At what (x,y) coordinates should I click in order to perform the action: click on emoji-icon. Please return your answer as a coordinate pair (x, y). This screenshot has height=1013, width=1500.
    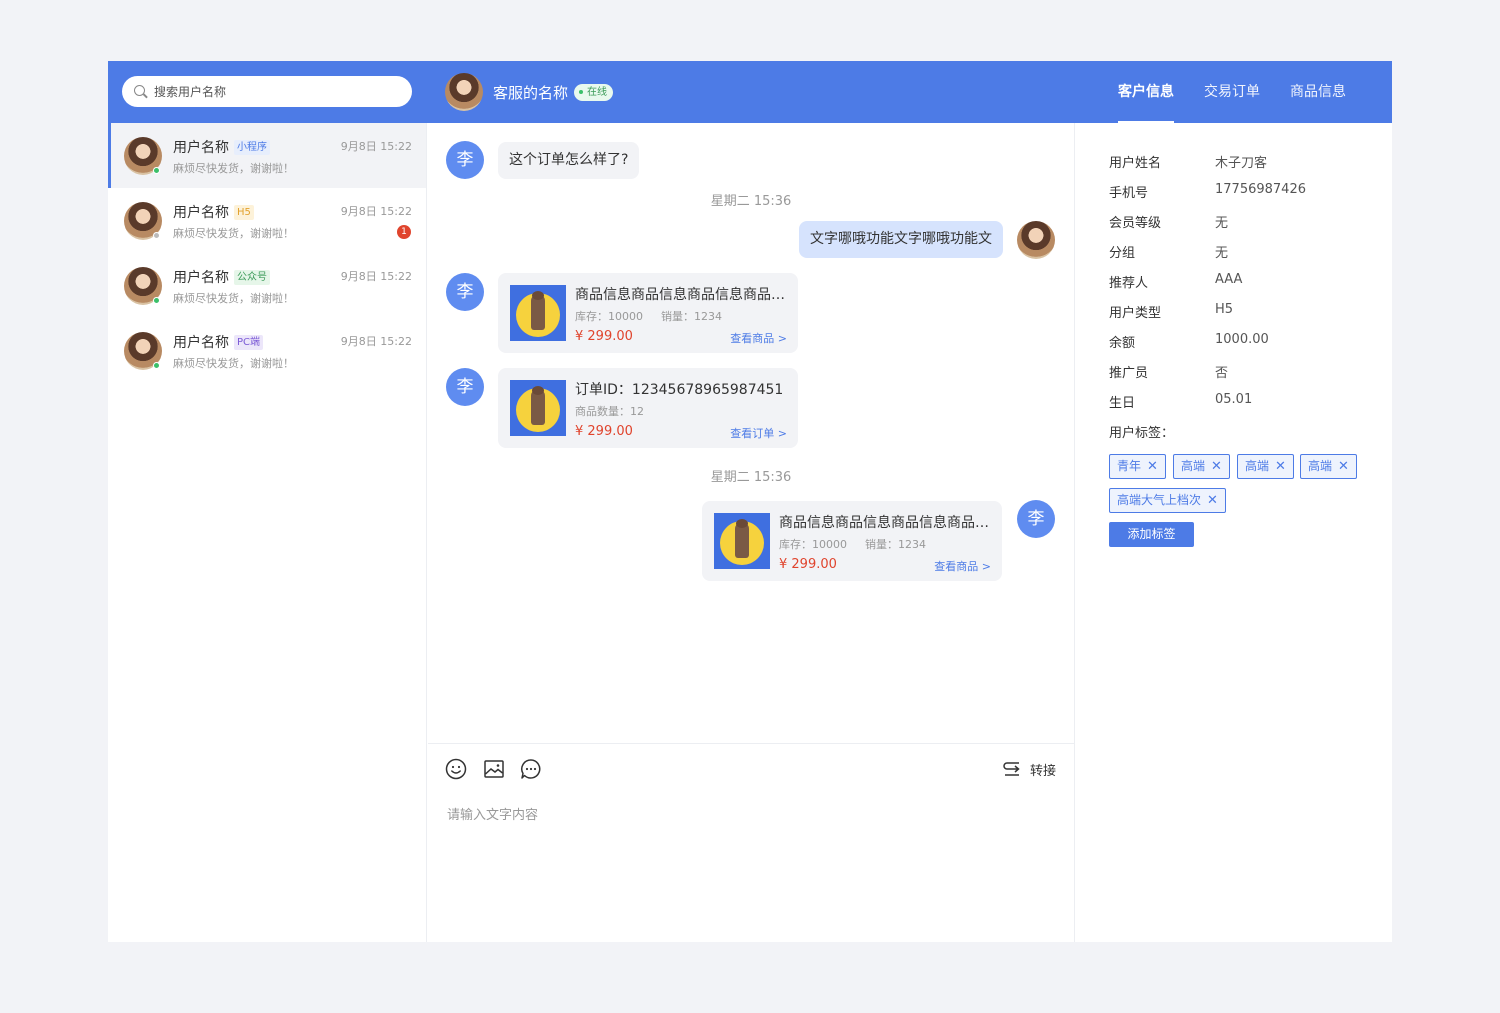
    Looking at the image, I should click on (456, 769).